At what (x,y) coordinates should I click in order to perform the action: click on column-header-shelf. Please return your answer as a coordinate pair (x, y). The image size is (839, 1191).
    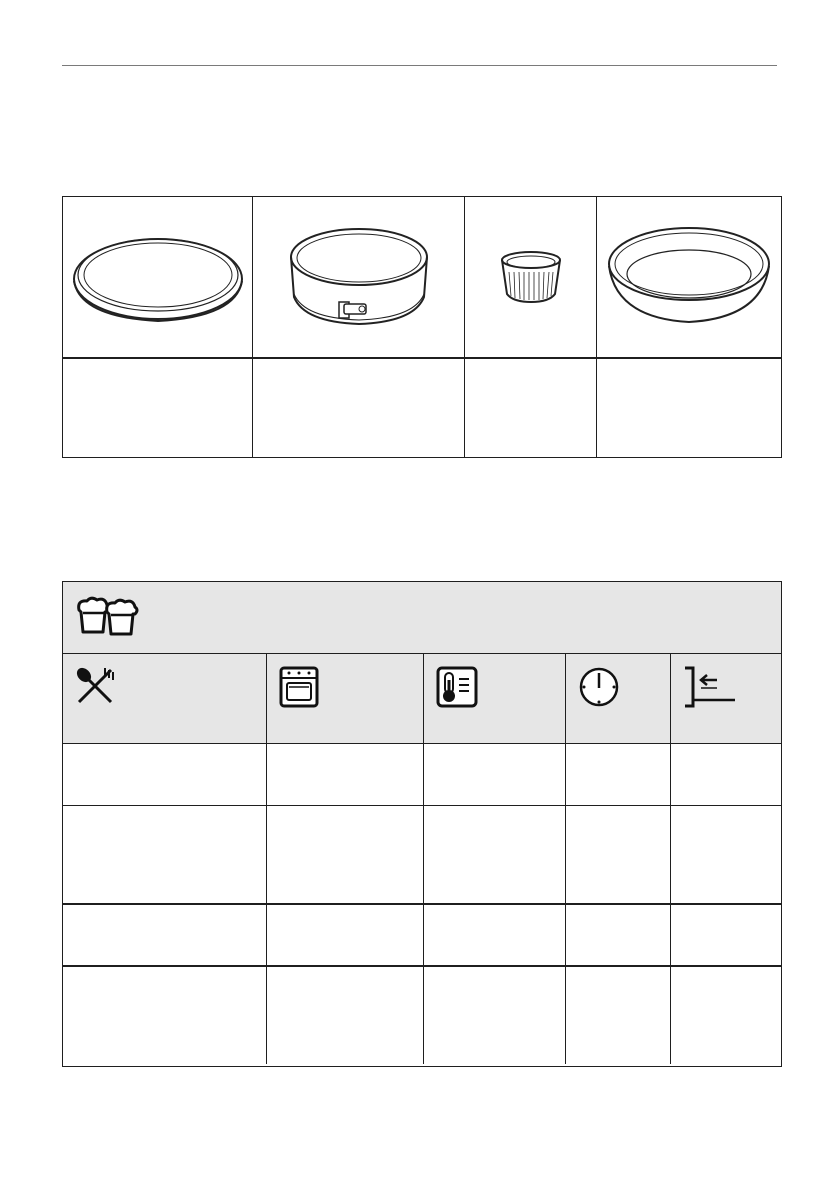
    Looking at the image, I should click on (726, 698).